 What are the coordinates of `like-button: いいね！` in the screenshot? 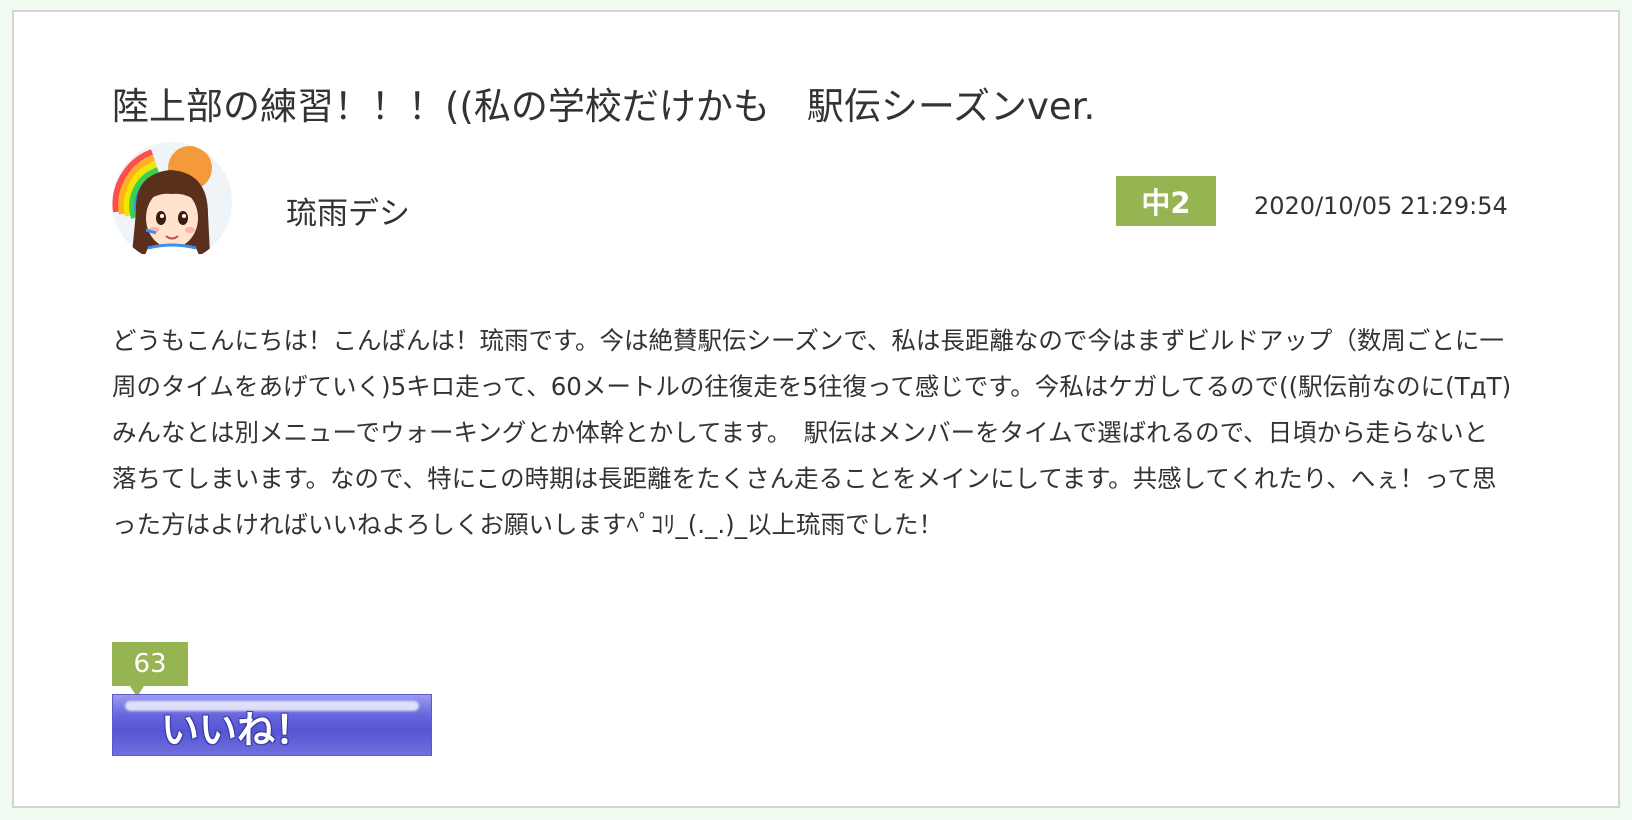 It's located at (272, 725).